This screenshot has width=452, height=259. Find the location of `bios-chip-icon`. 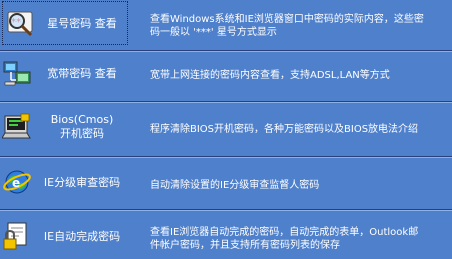

bios-chip-icon is located at coordinates (16, 126).